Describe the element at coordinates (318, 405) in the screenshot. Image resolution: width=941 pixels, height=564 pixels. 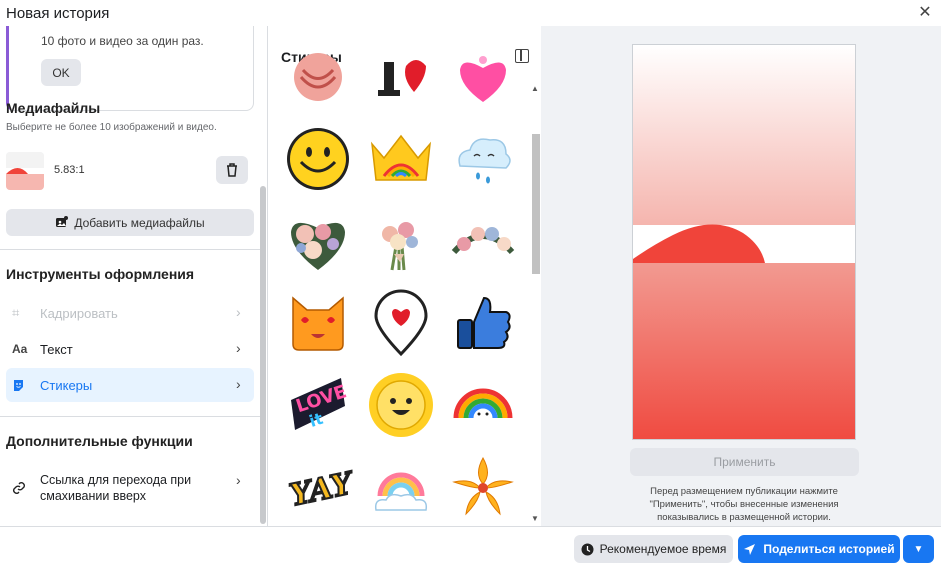
I see `love-it-sticker: LOVEit` at that location.